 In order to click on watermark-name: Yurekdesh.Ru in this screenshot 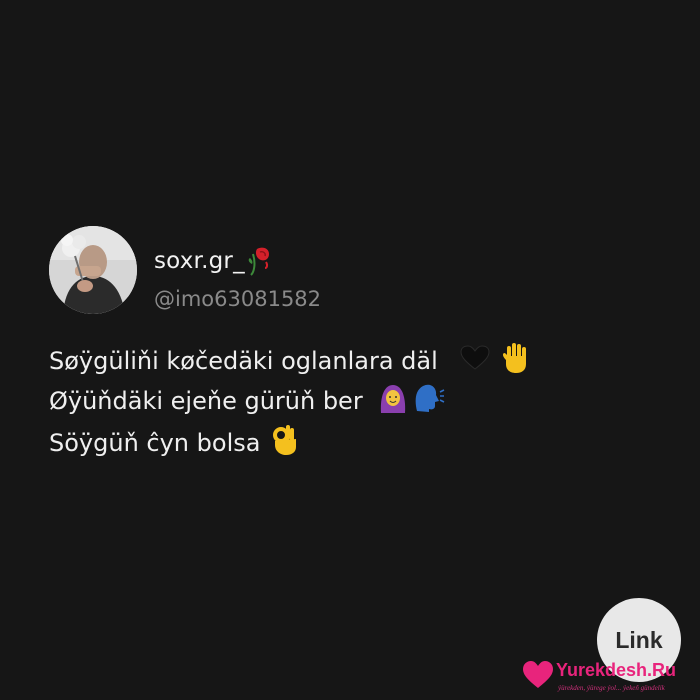, I will do `click(616, 670)`.